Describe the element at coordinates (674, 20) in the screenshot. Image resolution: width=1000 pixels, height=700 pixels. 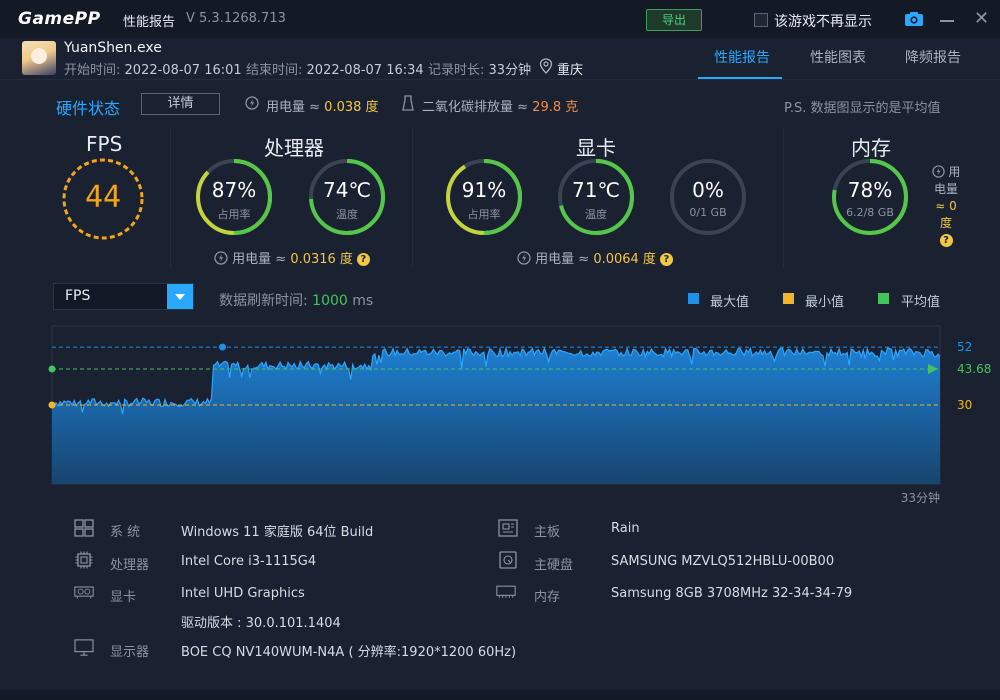
I see `export-button: 导出` at that location.